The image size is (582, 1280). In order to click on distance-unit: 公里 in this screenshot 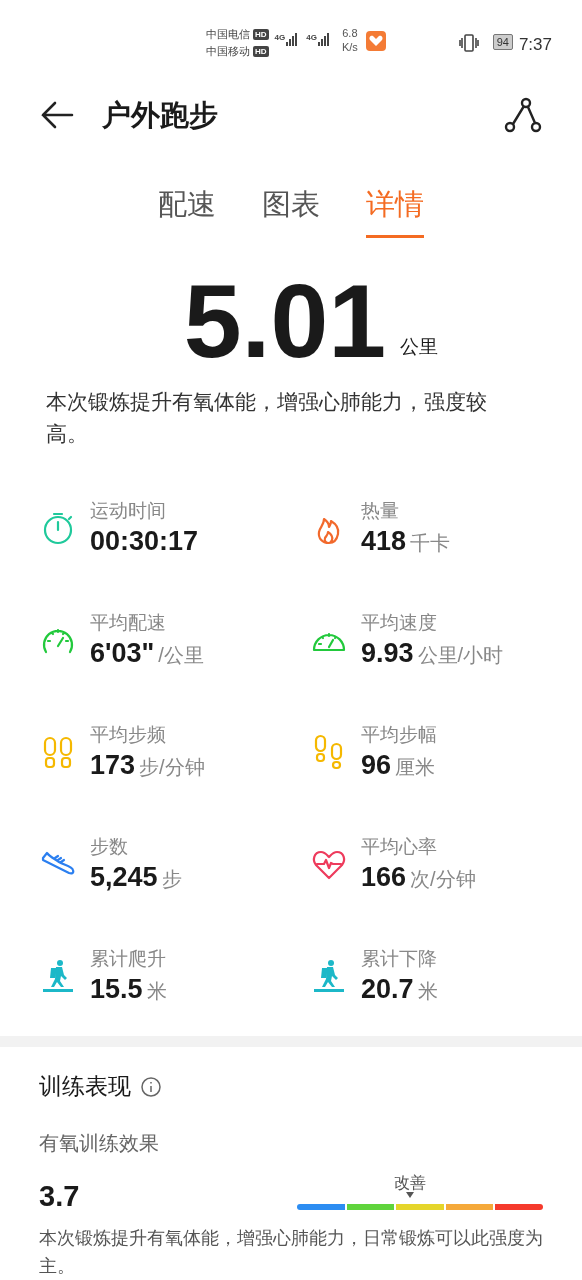, I will do `click(419, 347)`.